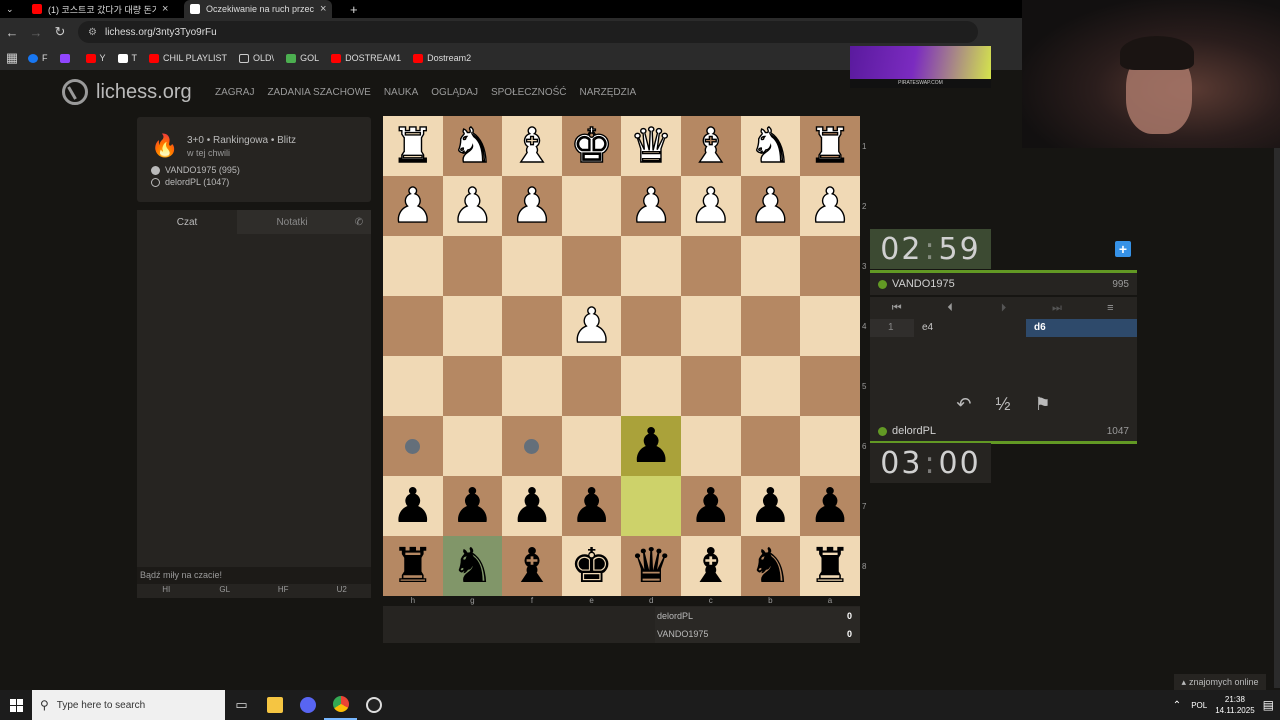 The image size is (1280, 720). Describe the element at coordinates (970, 328) in the screenshot. I see `move-white: e4` at that location.